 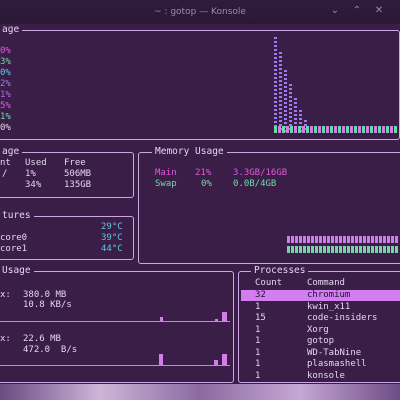 I want to click on close-icon: ✕, so click(x=379, y=11).